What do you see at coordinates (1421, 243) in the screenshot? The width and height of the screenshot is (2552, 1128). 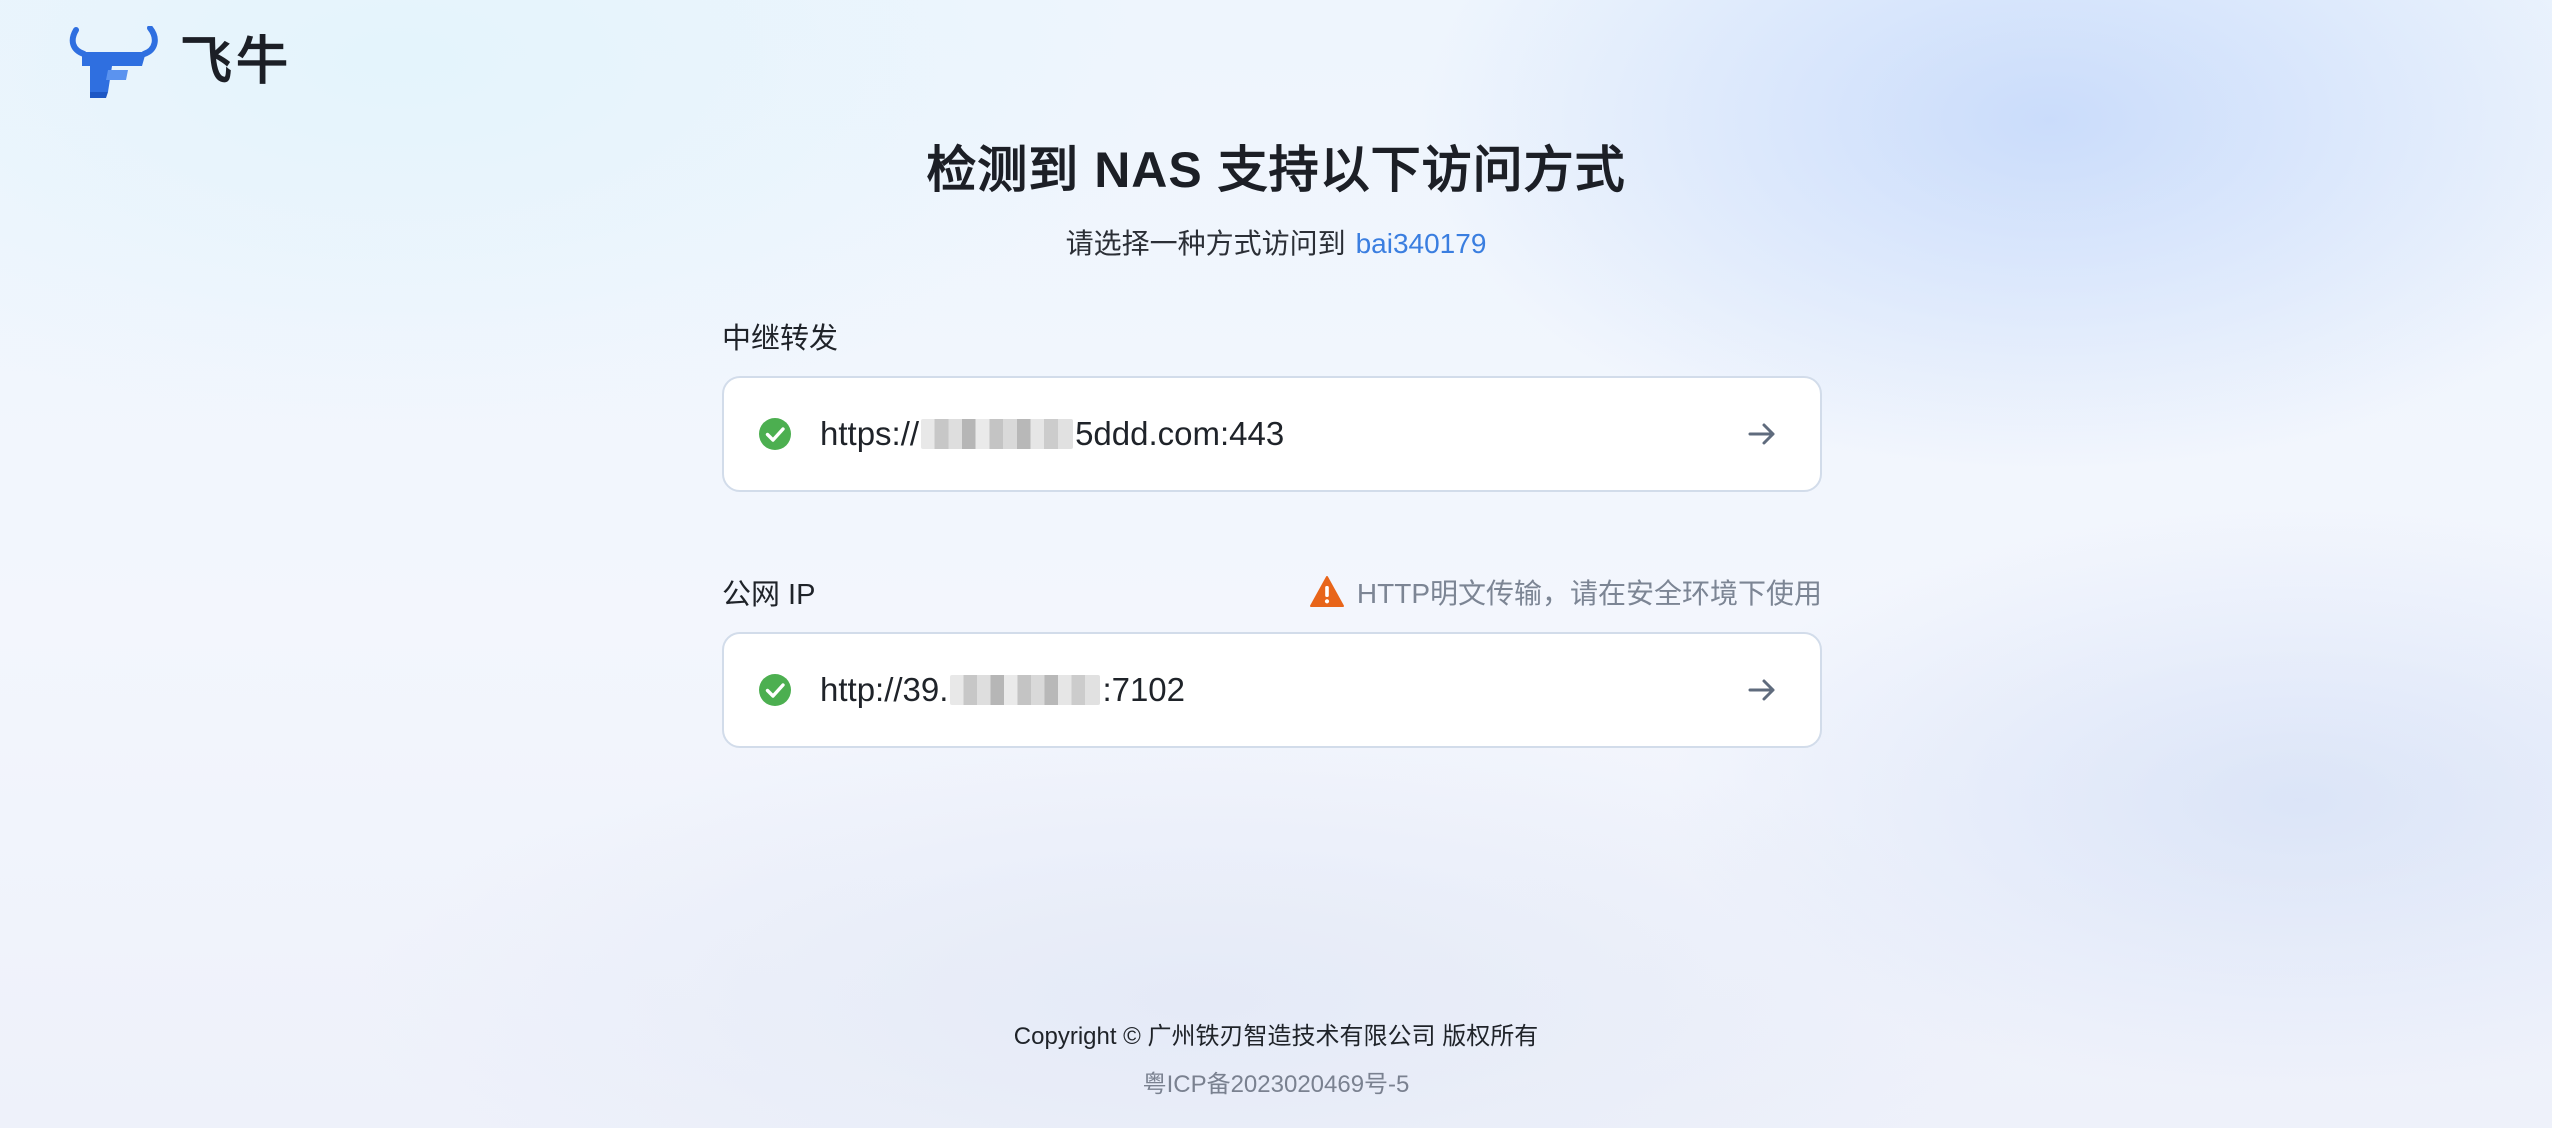 I see `device-name: bai340179` at bounding box center [1421, 243].